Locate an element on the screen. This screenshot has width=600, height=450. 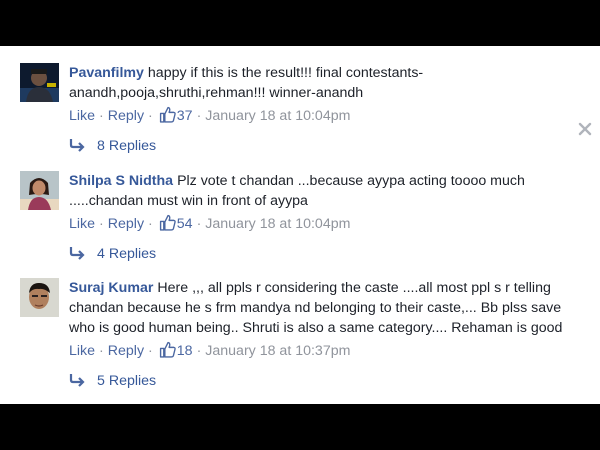
like-count: 37 is located at coordinates (185, 116).